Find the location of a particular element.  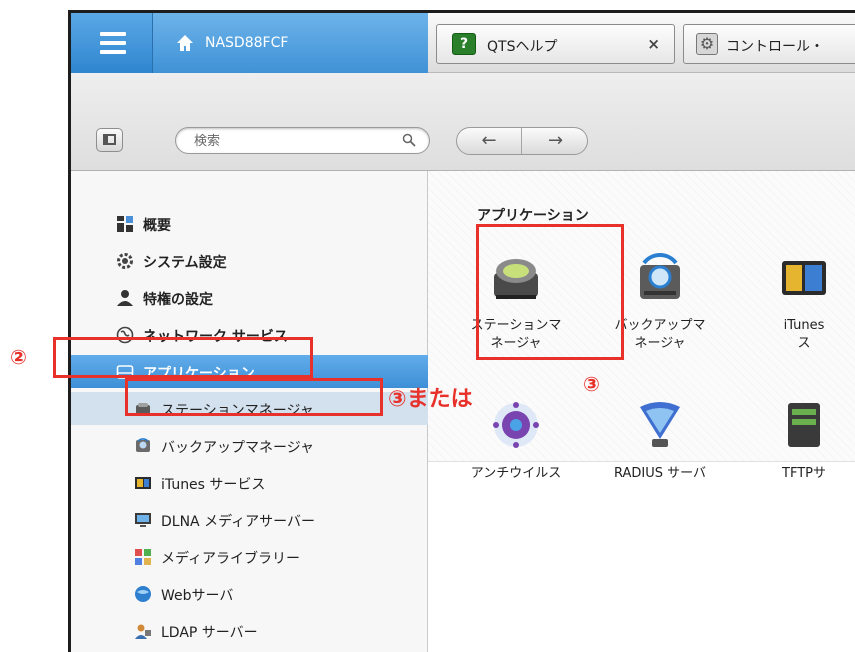

tab-control-panel: ⚙ コントロール・ is located at coordinates (769, 44).